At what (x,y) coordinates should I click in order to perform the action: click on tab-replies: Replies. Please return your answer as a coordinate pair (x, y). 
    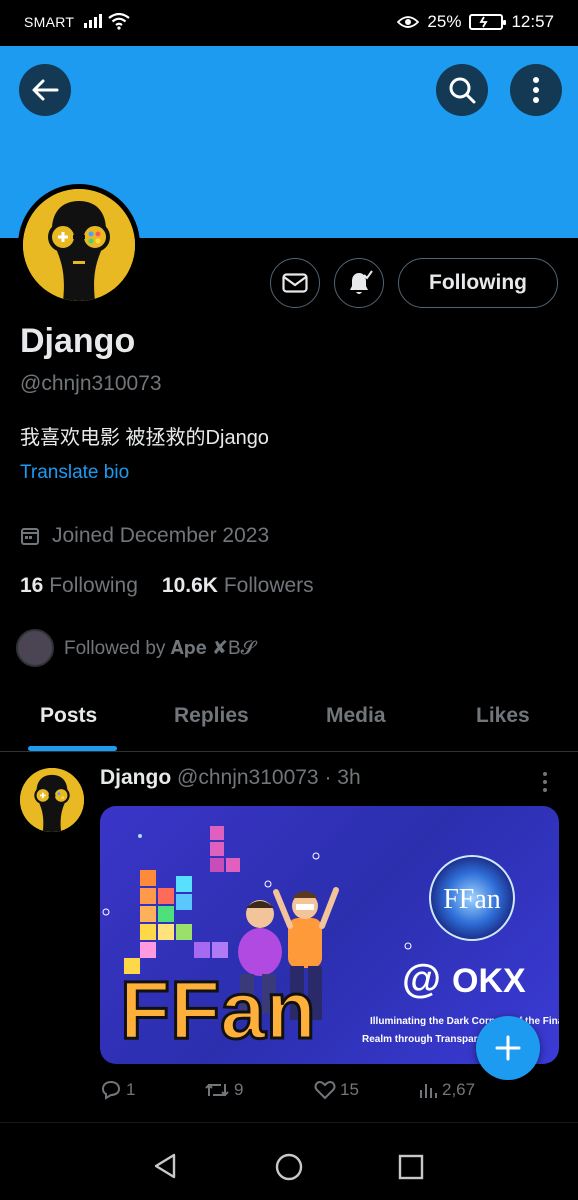
    Looking at the image, I should click on (211, 716).